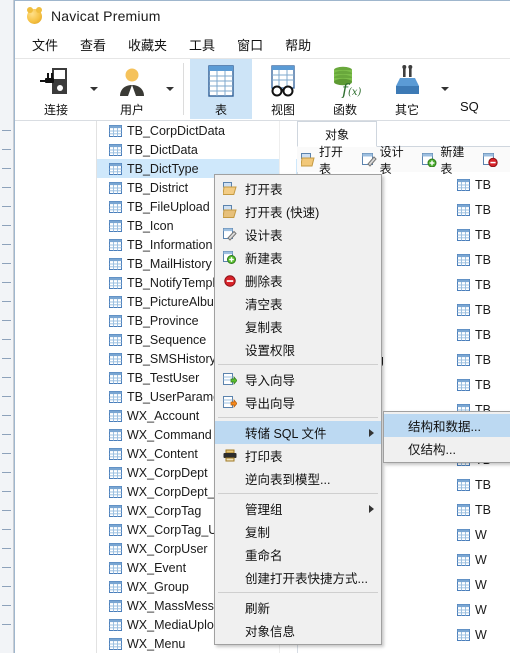 The width and height of the screenshot is (510, 653). What do you see at coordinates (202, 44) in the screenshot?
I see `menu-item-tools: 工具` at bounding box center [202, 44].